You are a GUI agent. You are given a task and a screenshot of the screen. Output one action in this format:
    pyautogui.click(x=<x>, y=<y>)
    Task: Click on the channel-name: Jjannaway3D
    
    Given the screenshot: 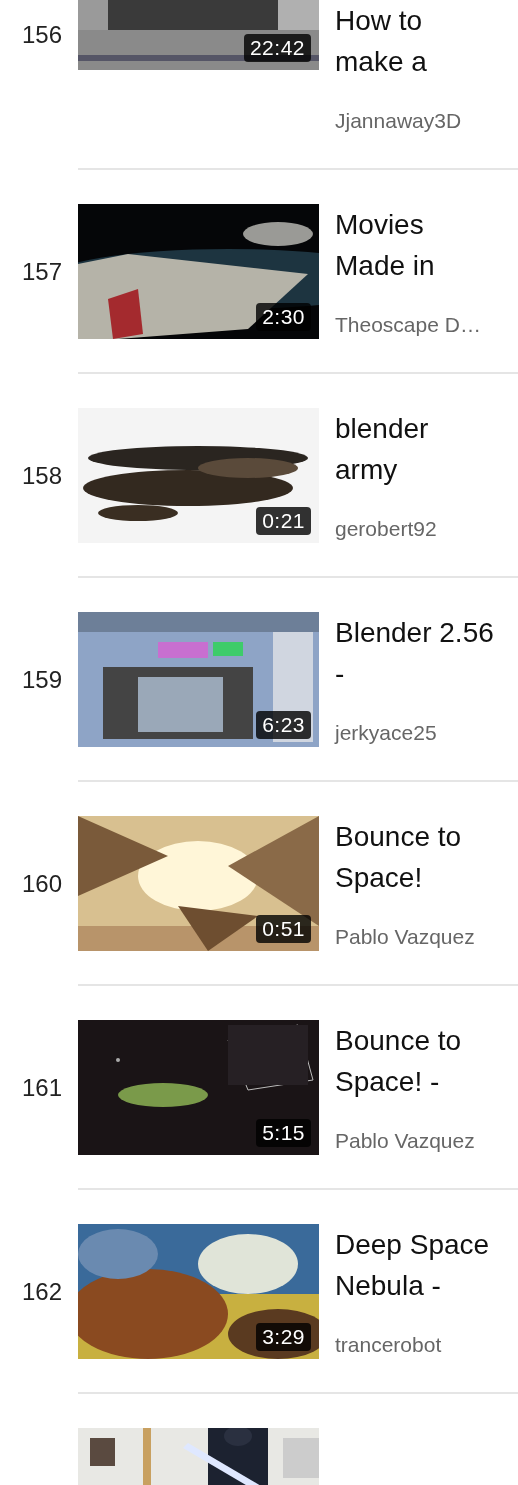 What is the action you would take?
    pyautogui.click(x=399, y=121)
    